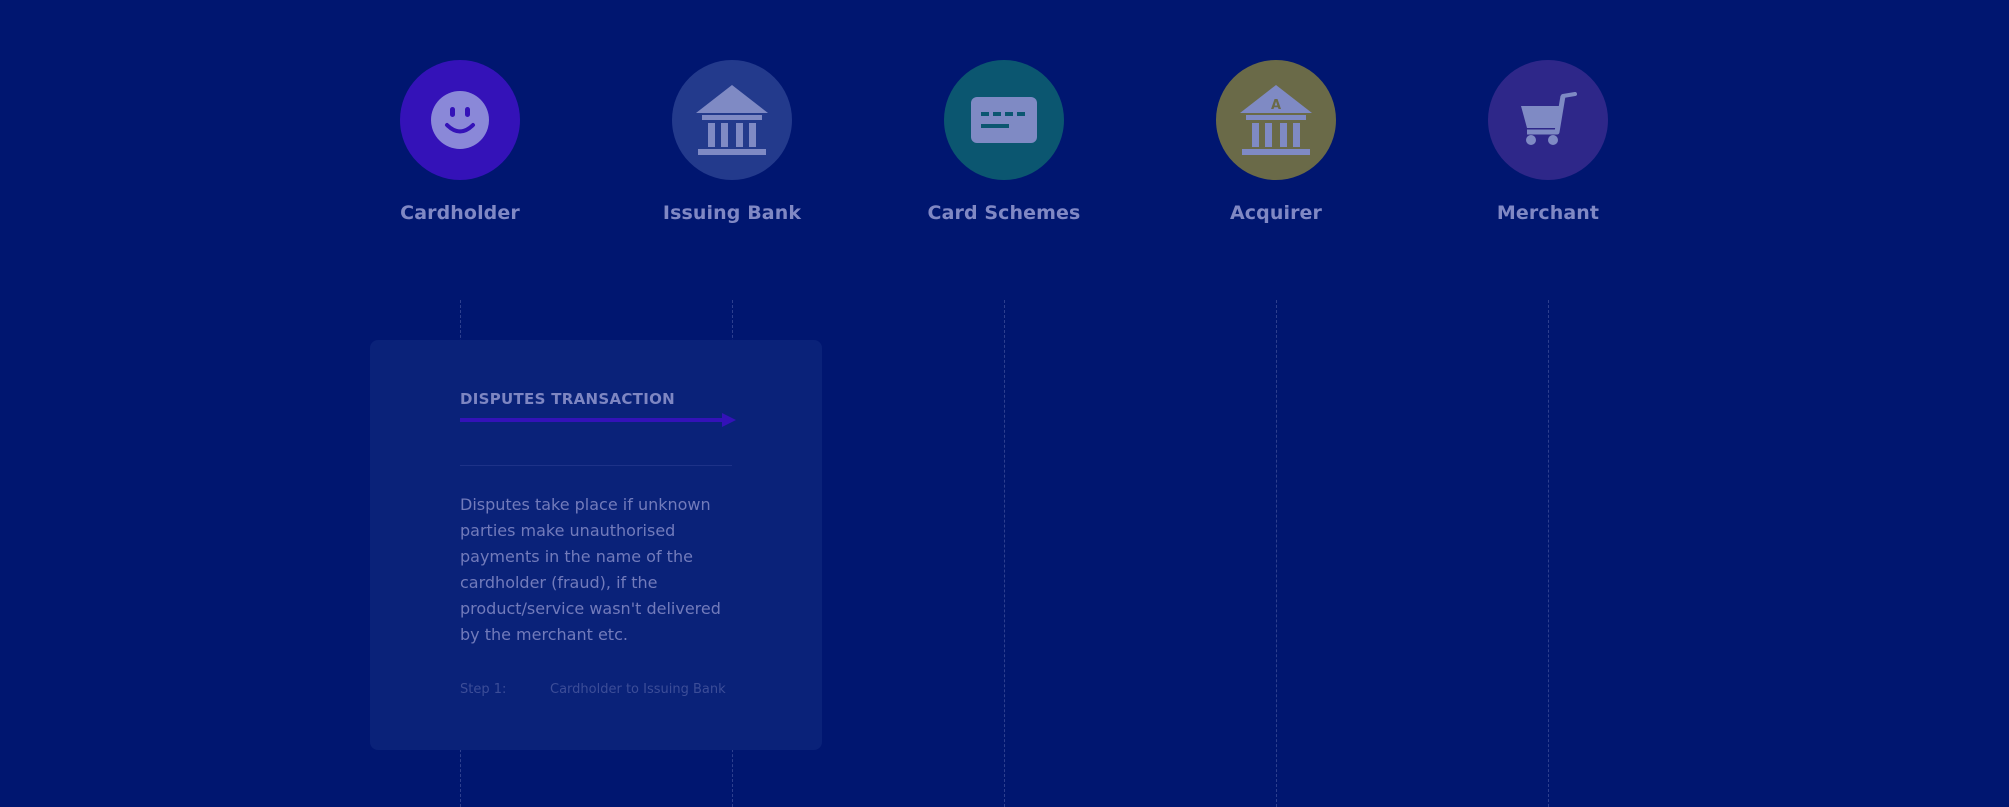  What do you see at coordinates (1548, 213) in the screenshot?
I see `actor-label: Merchant` at bounding box center [1548, 213].